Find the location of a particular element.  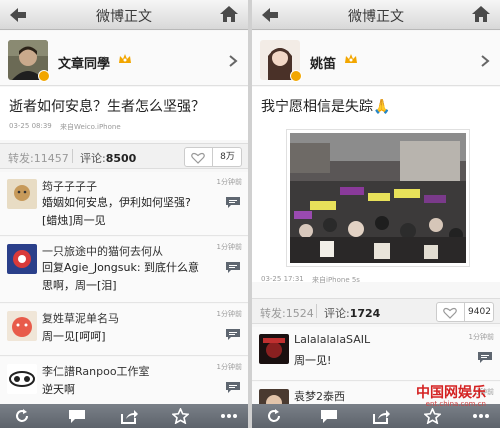

stats-bar: 转发:1524 评论:1724 9402 is located at coordinates (376, 311).